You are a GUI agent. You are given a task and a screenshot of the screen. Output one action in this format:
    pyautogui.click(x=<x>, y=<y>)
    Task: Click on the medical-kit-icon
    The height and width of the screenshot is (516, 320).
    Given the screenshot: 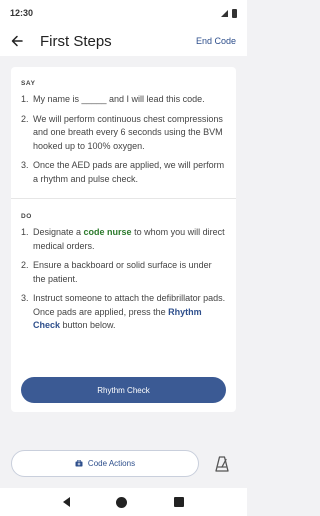 What is the action you would take?
    pyautogui.click(x=79, y=463)
    